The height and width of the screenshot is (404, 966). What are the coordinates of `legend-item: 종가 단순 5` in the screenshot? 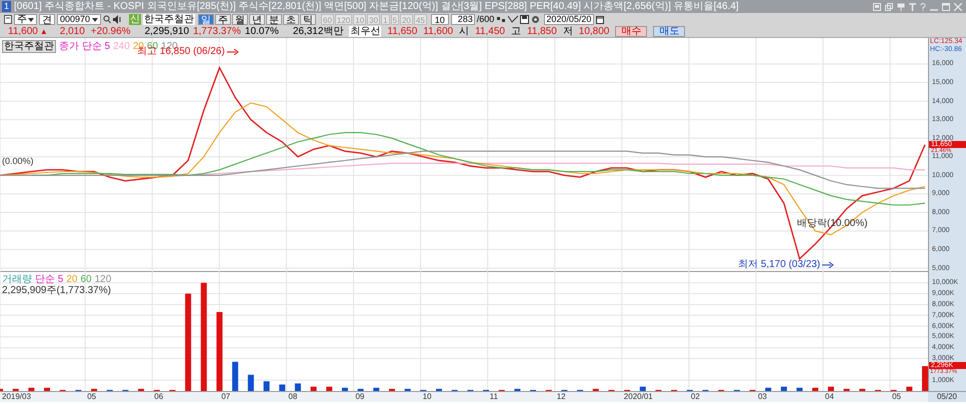 It's located at (84, 46).